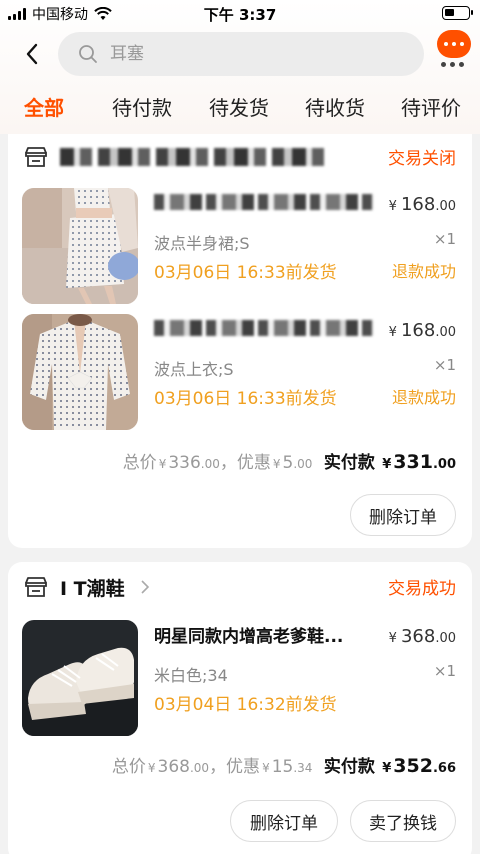 This screenshot has height=854, width=480. I want to click on search-box, so click(241, 54).